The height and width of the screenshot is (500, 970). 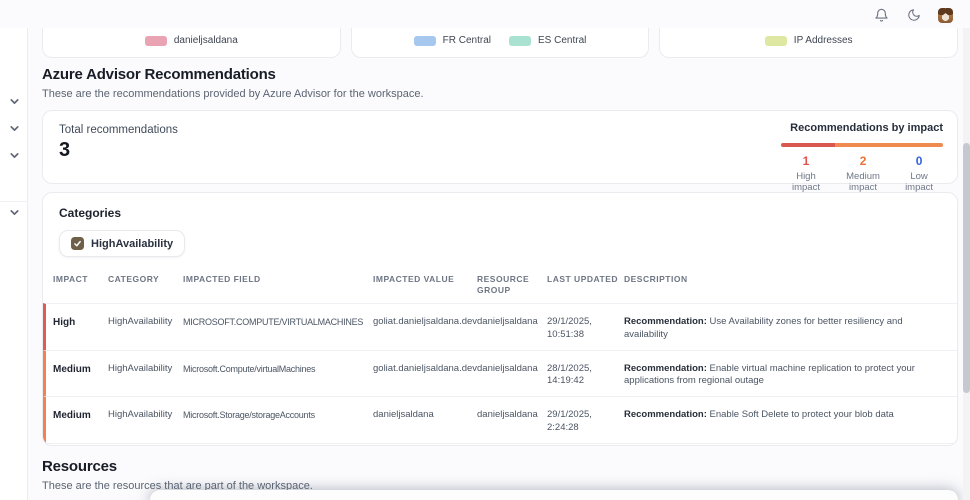 I want to click on category-chip-label: HighAvailability, so click(x=132, y=243).